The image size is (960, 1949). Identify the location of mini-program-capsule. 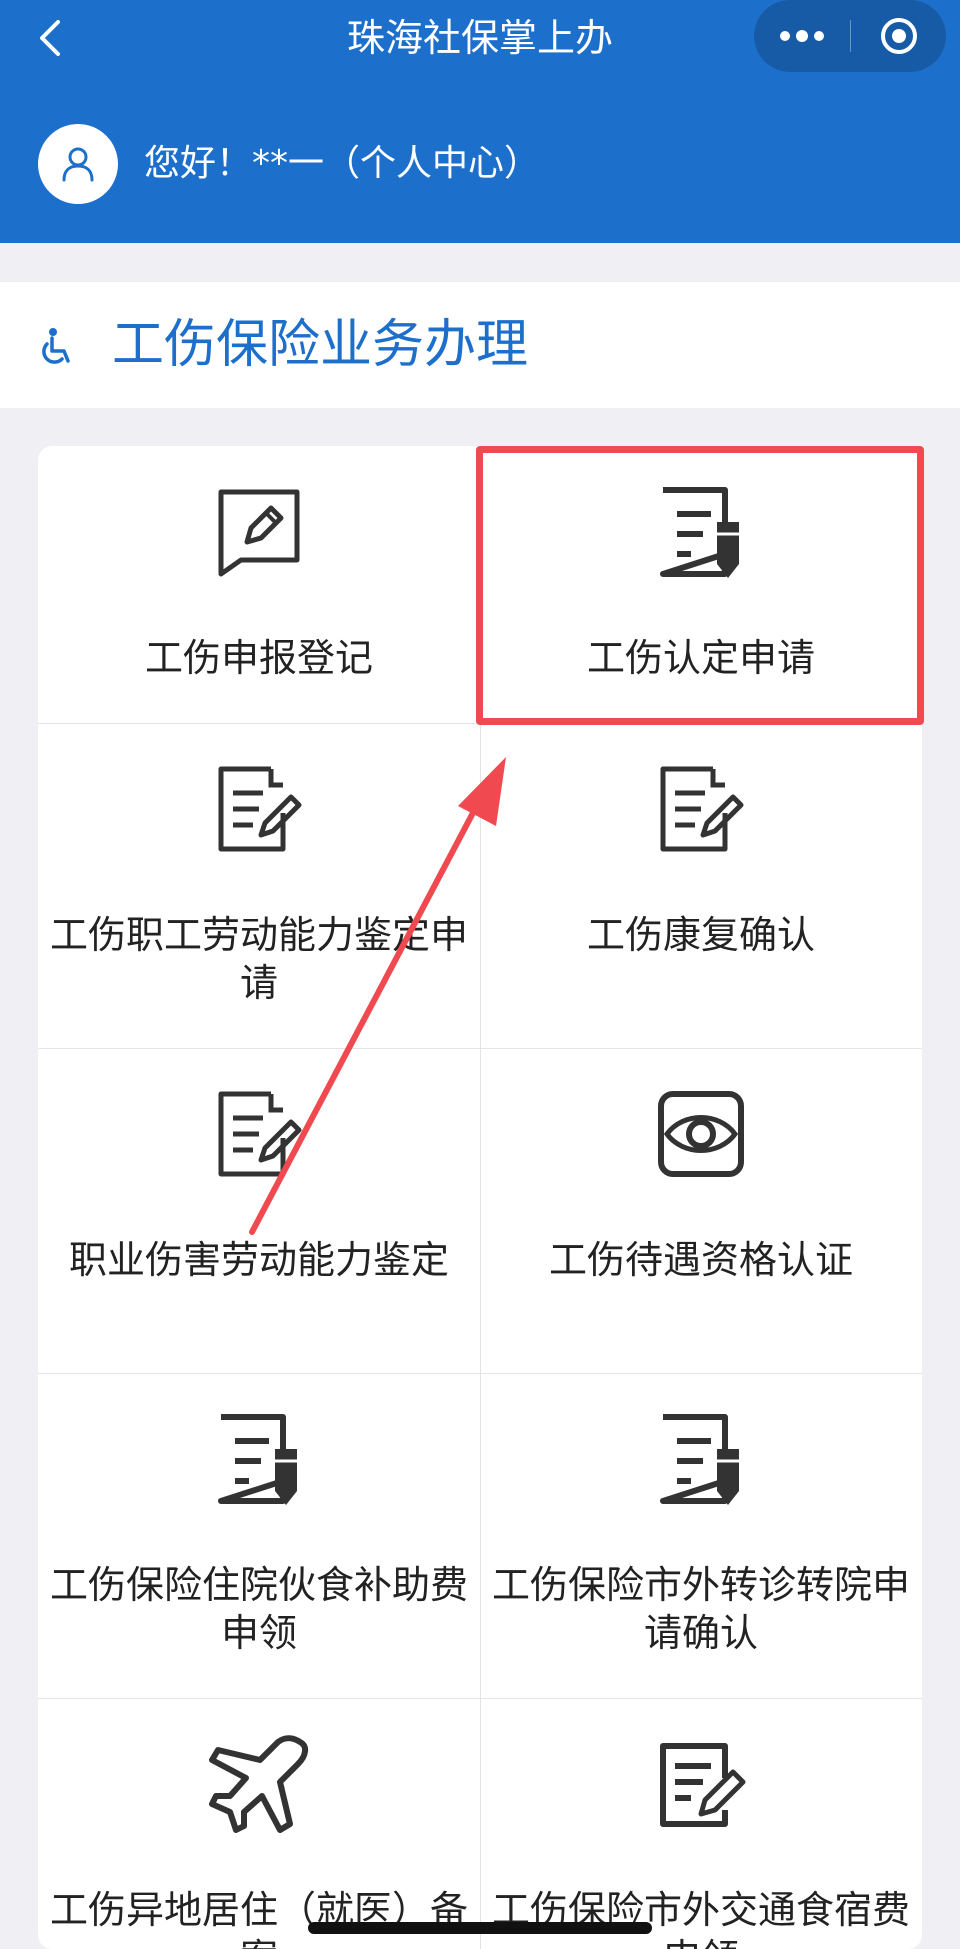
(850, 36).